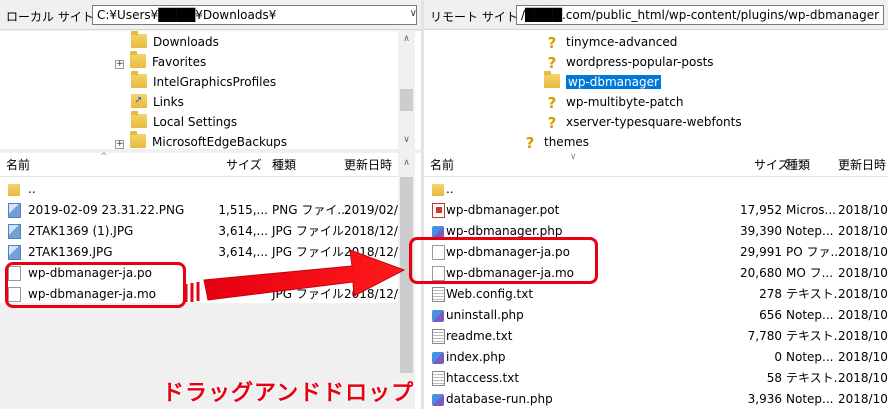  Describe the element at coordinates (52, 17) in the screenshot. I see `local-site-label: ローカル サイト:` at that location.